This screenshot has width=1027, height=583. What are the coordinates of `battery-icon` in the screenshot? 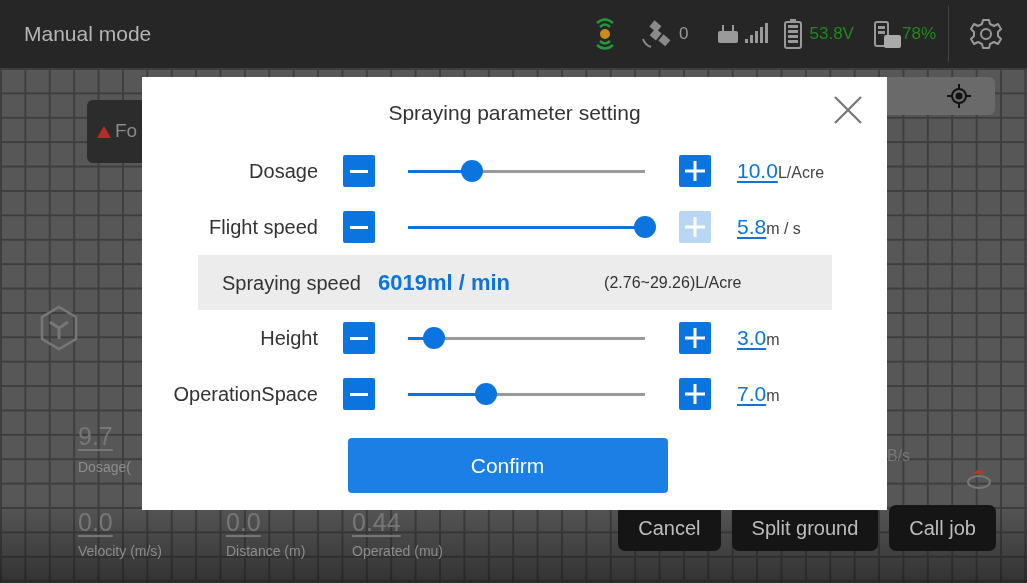 It's located at (792, 34).